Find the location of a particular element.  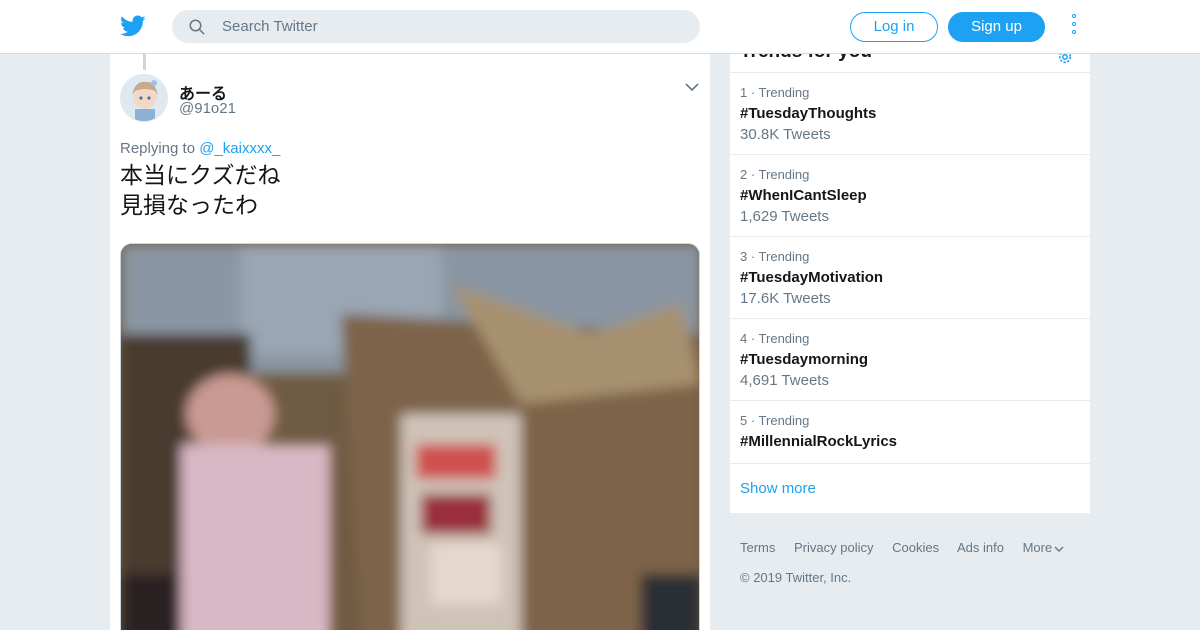

trend-count: 30.8K Tweets is located at coordinates (785, 134).